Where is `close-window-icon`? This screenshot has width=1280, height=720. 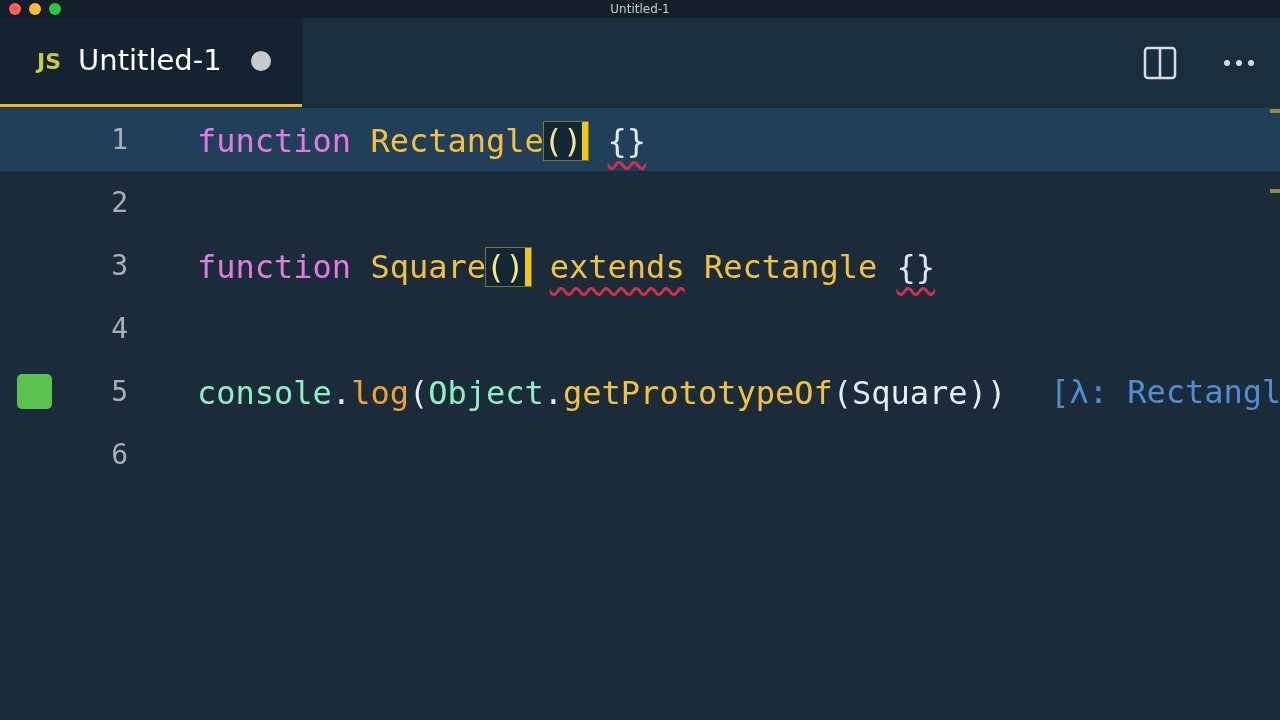 close-window-icon is located at coordinates (15, 9).